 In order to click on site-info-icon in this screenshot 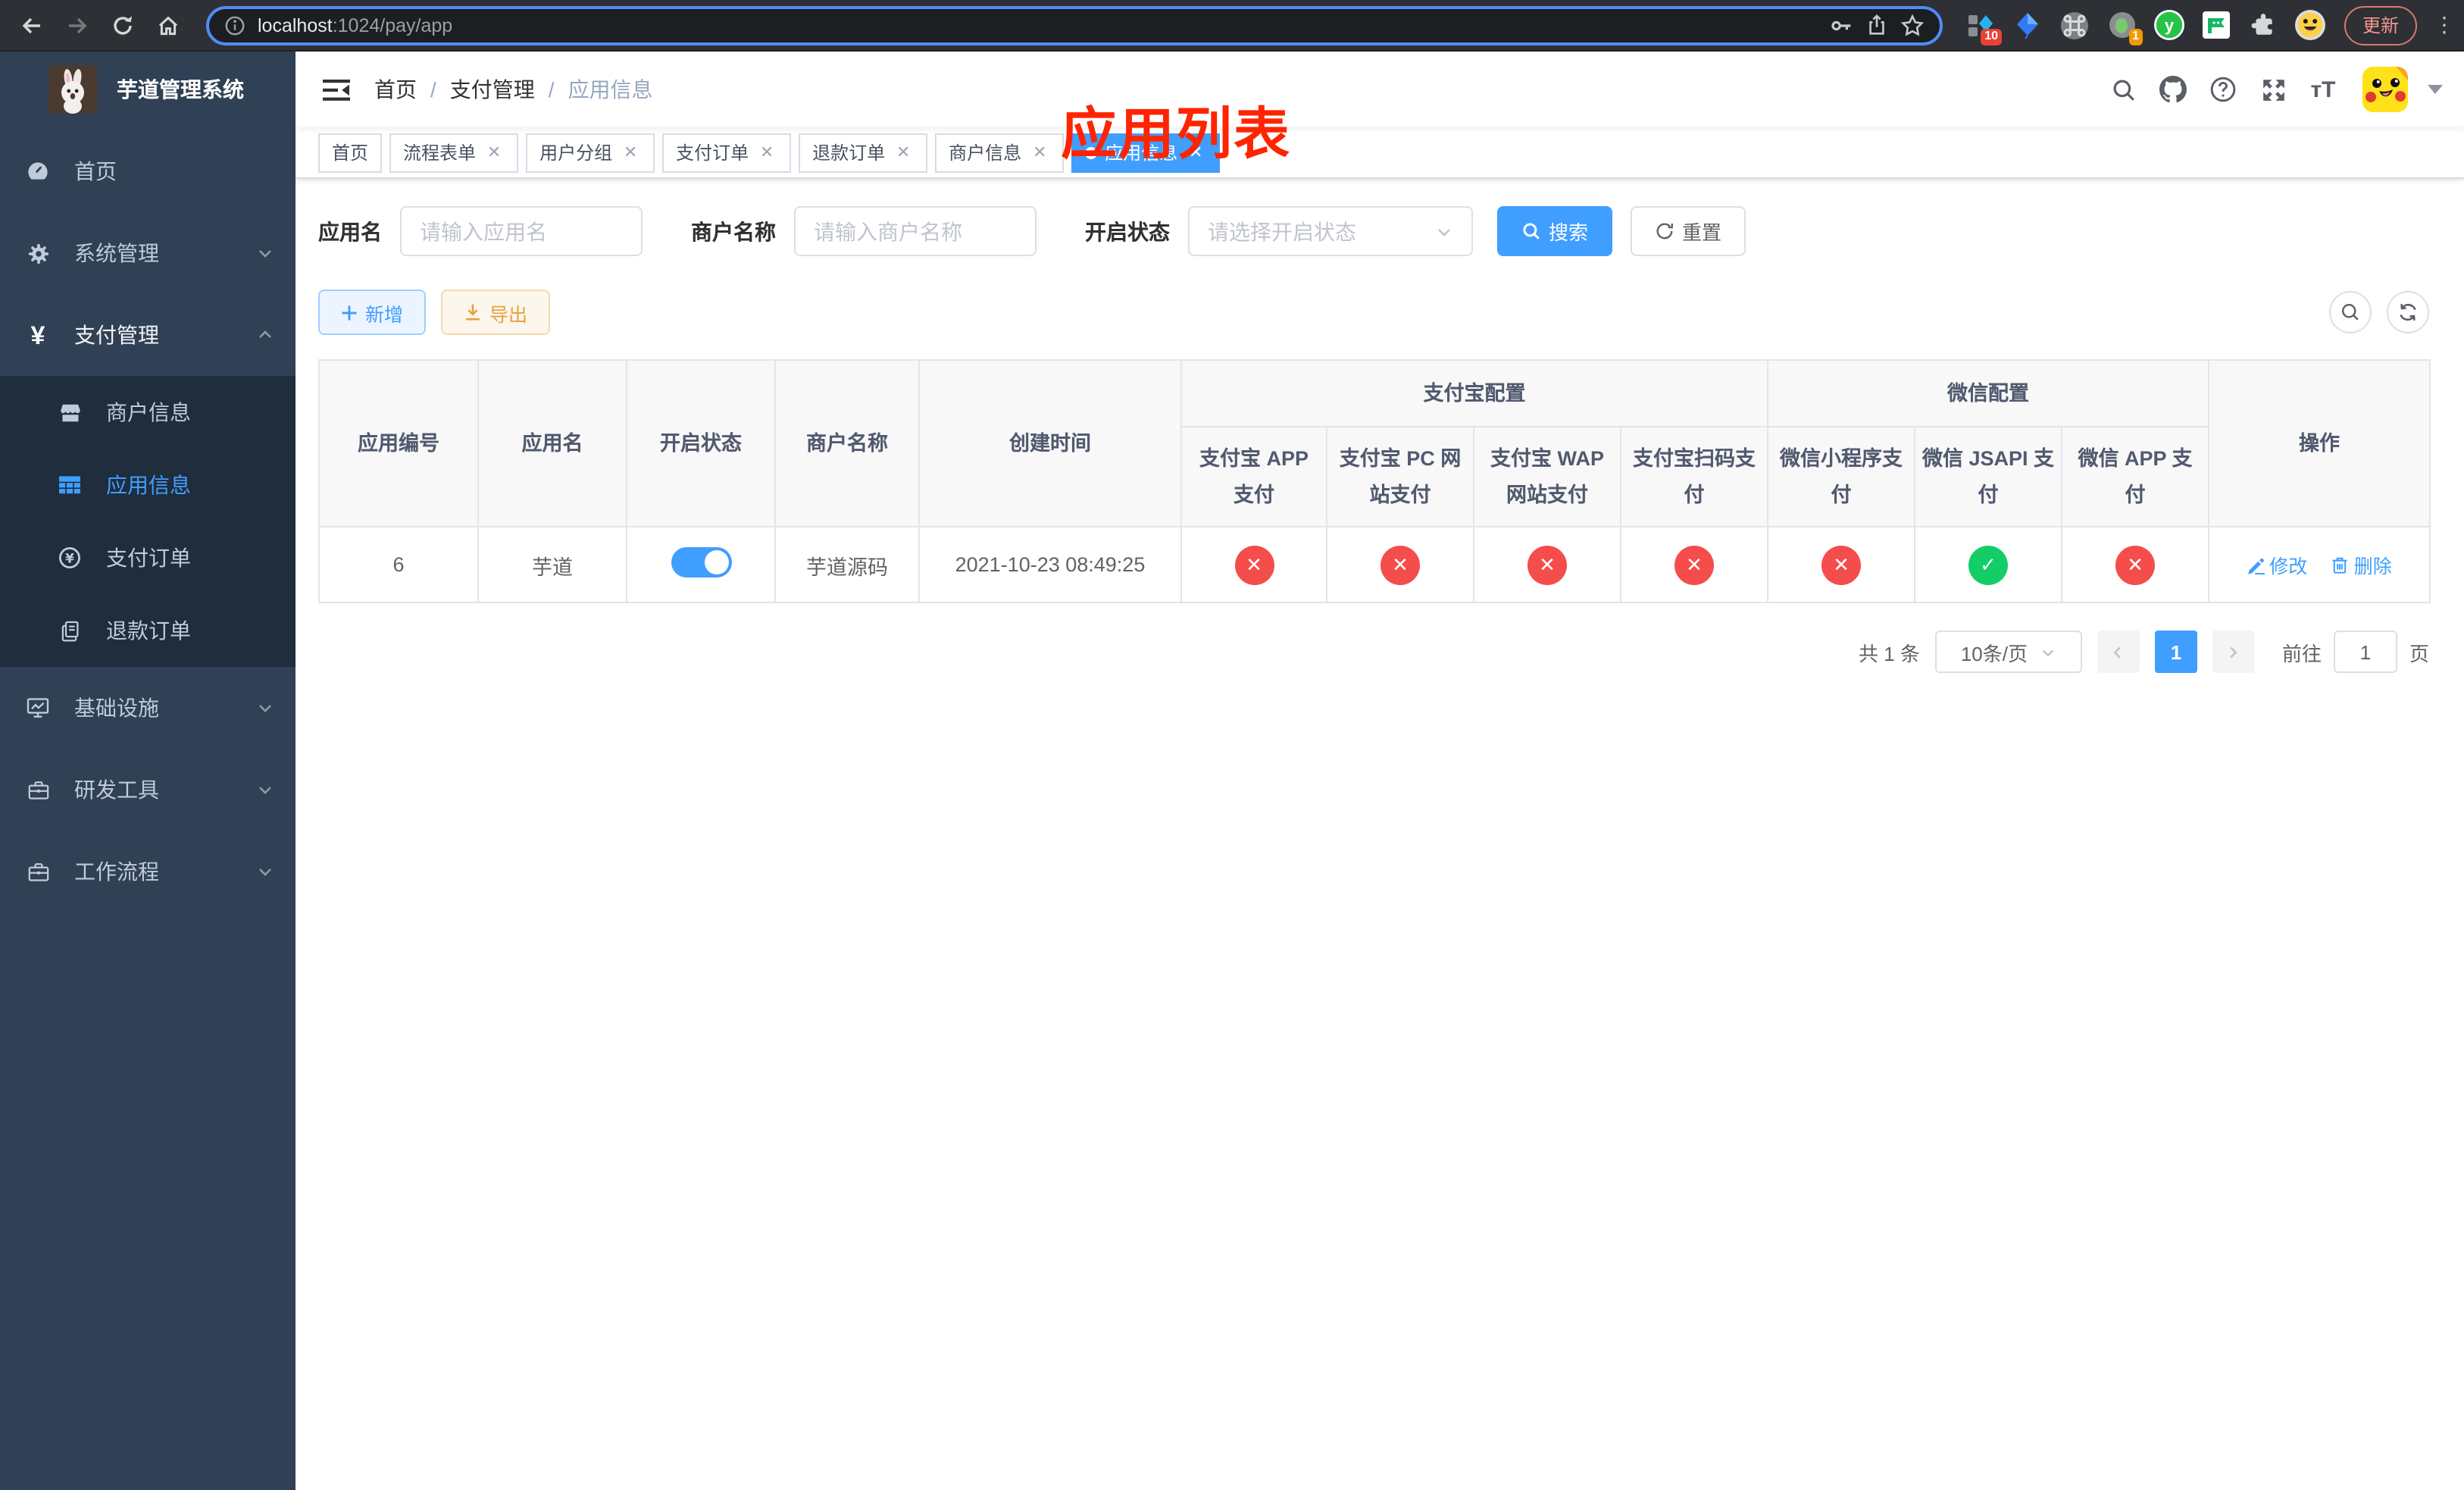, I will do `click(234, 25)`.